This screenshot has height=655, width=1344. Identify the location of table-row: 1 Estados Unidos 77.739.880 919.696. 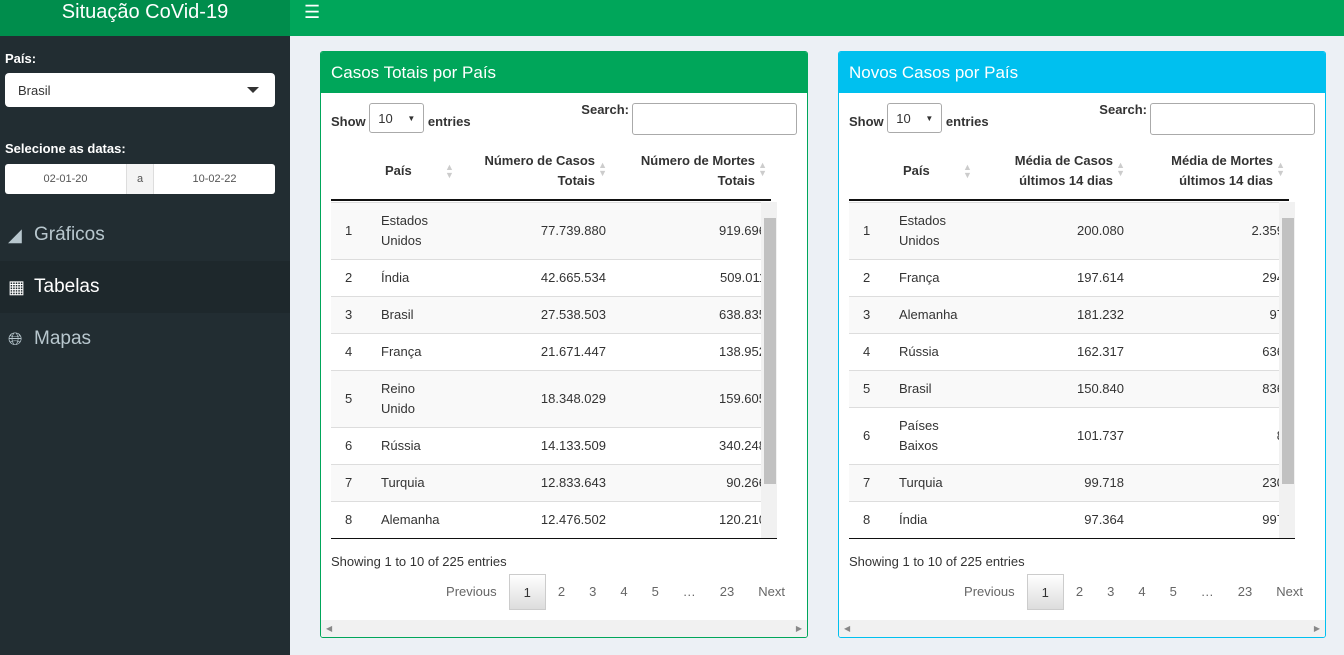
(553, 230).